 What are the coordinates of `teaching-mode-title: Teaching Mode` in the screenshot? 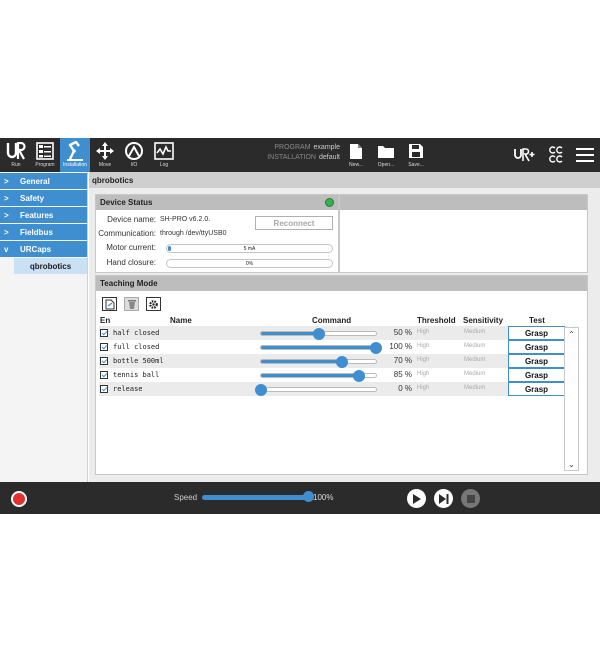 It's located at (129, 283).